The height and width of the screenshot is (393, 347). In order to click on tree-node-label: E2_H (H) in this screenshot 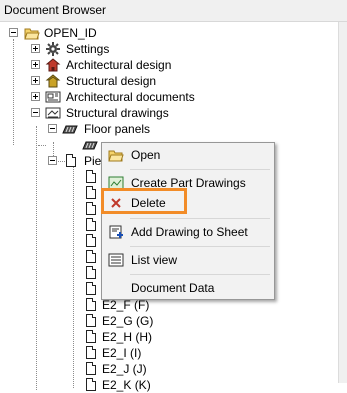, I will do `click(127, 337)`.